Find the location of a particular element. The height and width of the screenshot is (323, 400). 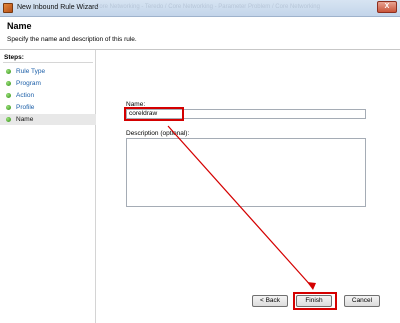

step-label: Program is located at coordinates (28, 83).